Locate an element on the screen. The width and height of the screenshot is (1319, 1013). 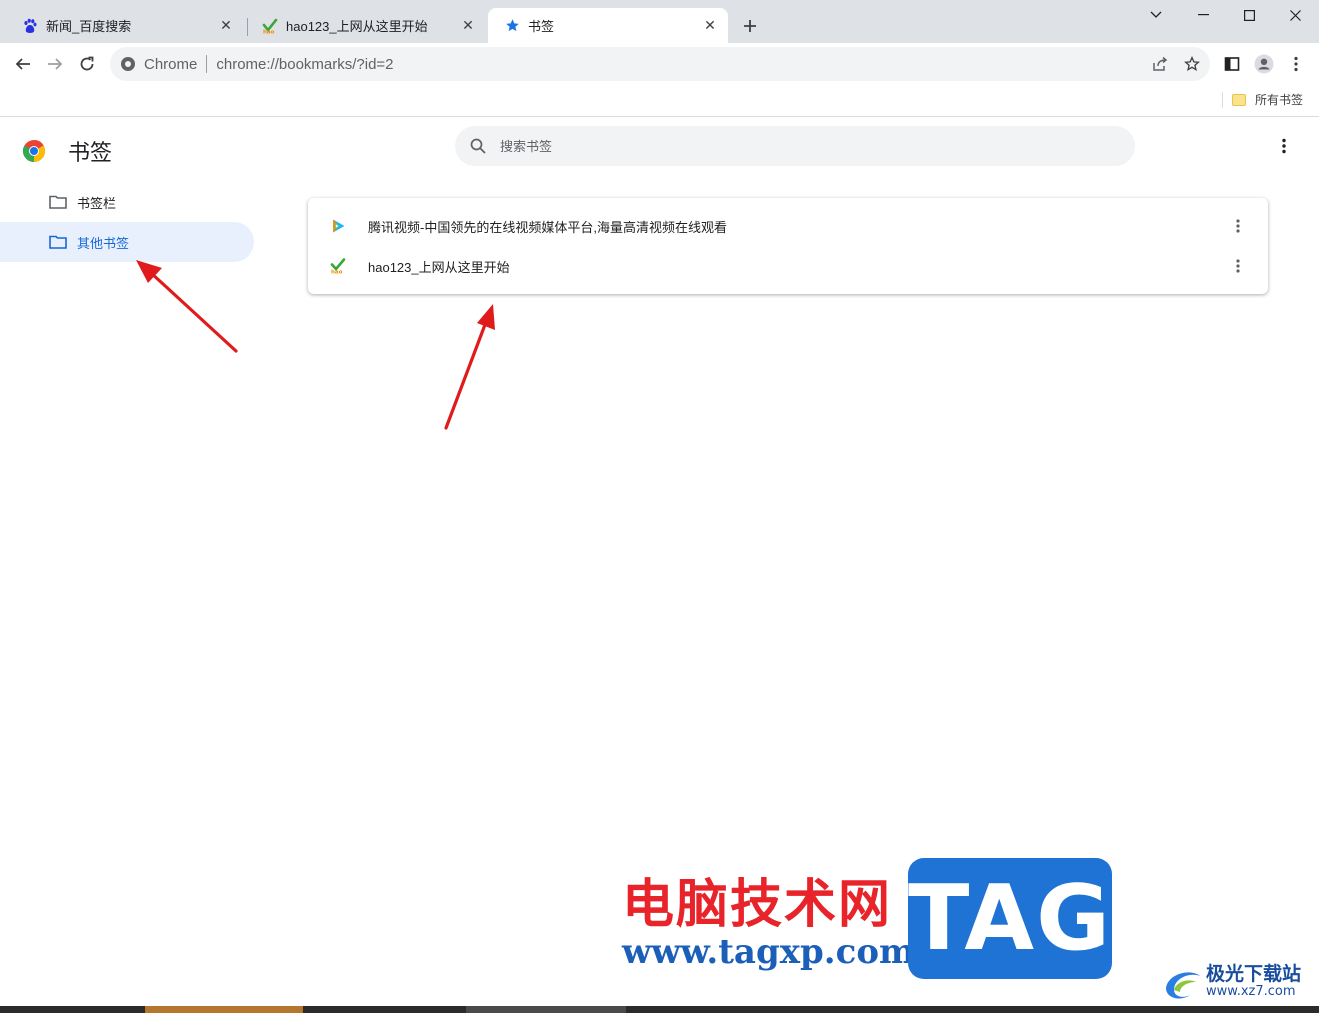
watermark-tag-logo: TAG is located at coordinates (1010, 918).